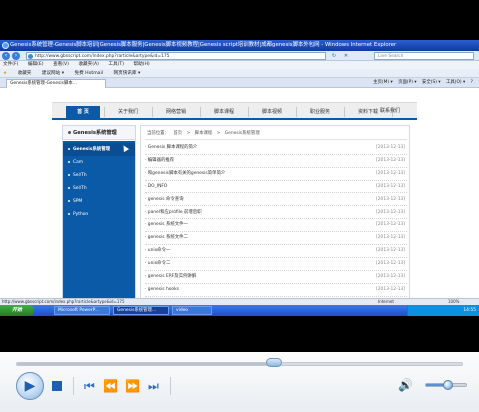 The image size is (479, 412). I want to click on player-controls: ▶ ⏮ ⏪ ⏩ ⏭ 🔊, so click(239, 382).